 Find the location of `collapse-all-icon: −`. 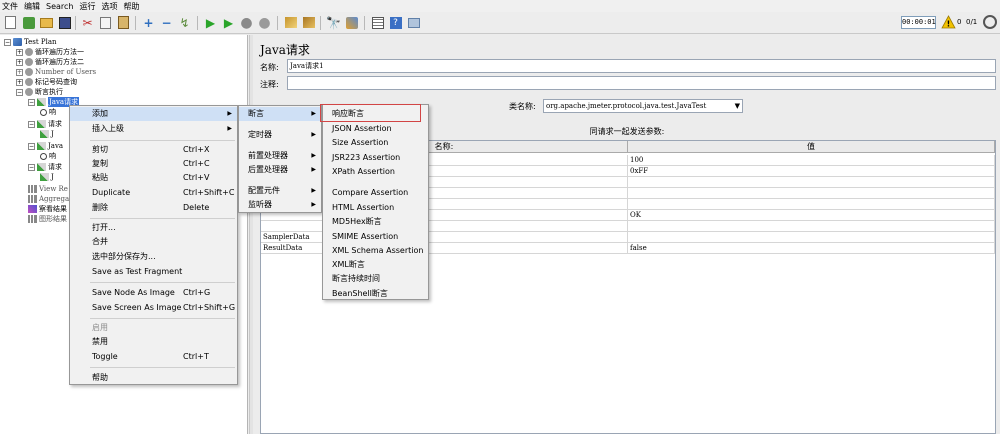

collapse-all-icon: − is located at coordinates (166, 22).